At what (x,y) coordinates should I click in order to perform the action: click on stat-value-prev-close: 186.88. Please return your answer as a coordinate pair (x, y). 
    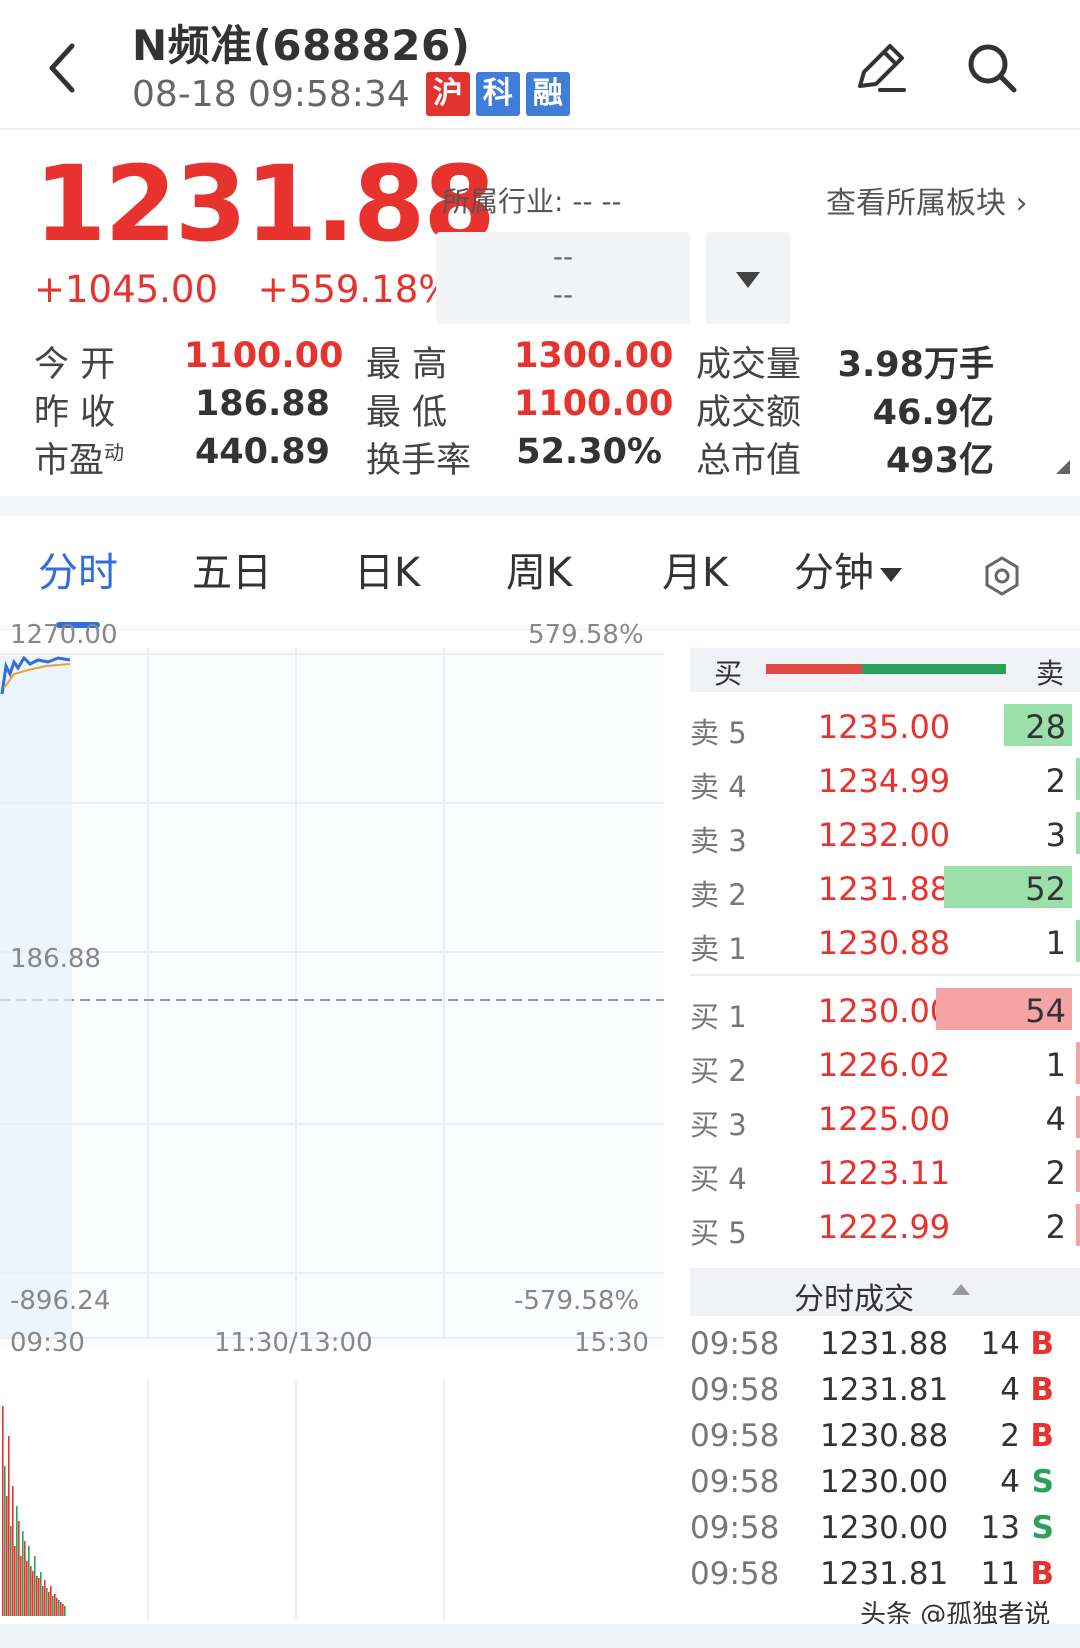
    Looking at the image, I should click on (262, 404).